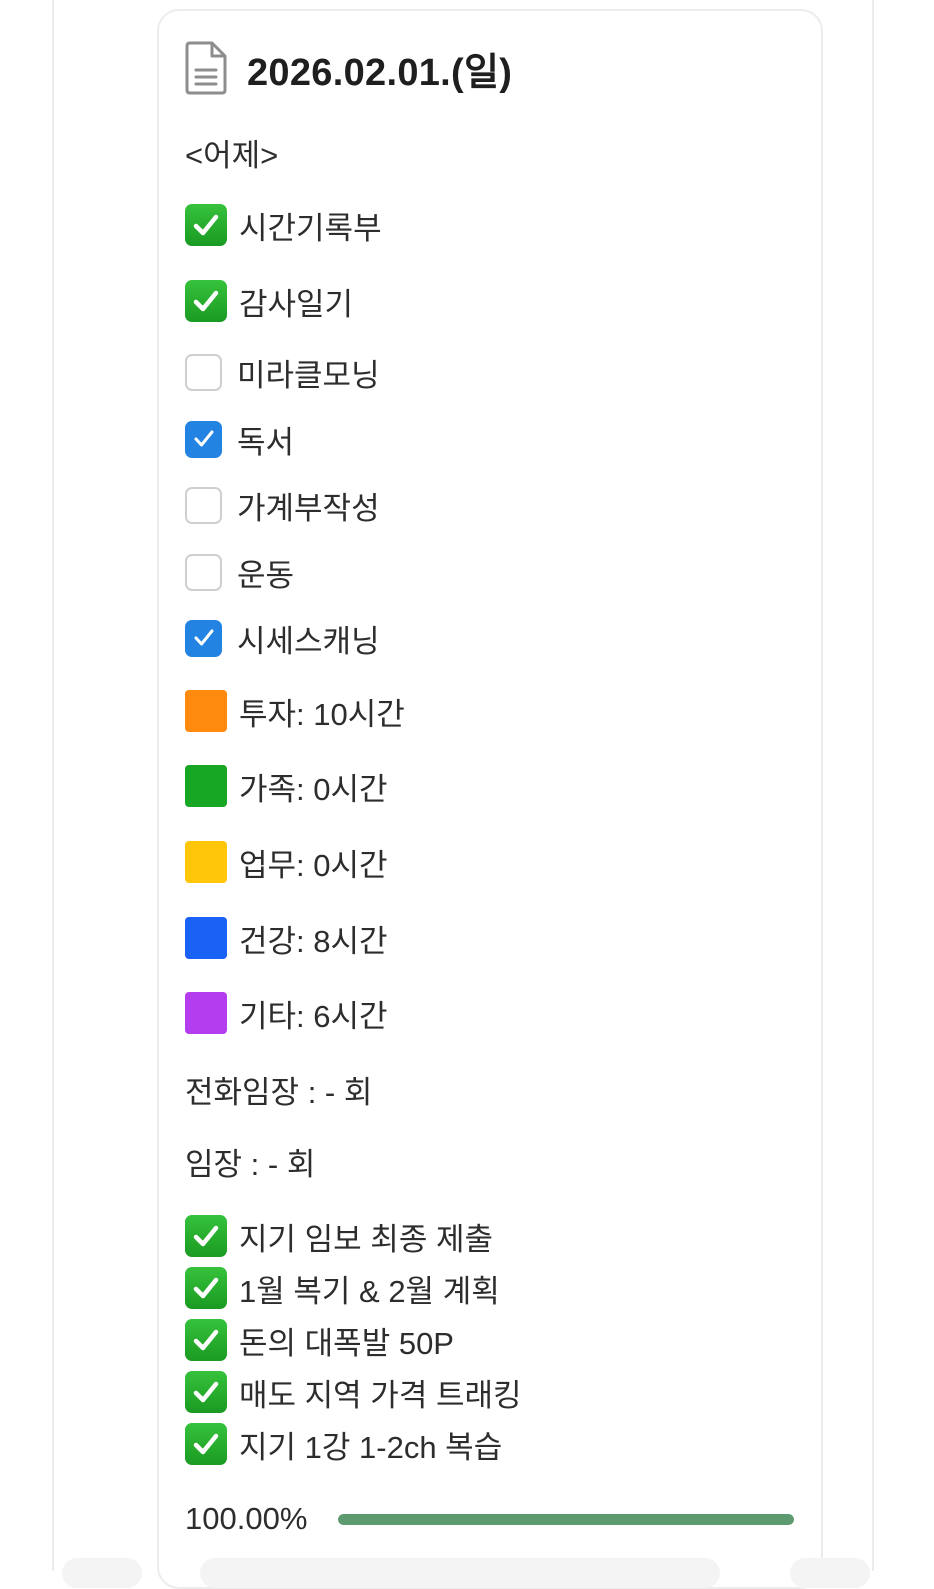 The image size is (934, 1589). Describe the element at coordinates (310, 228) in the screenshot. I see `habit-label: 시간기록부` at that location.